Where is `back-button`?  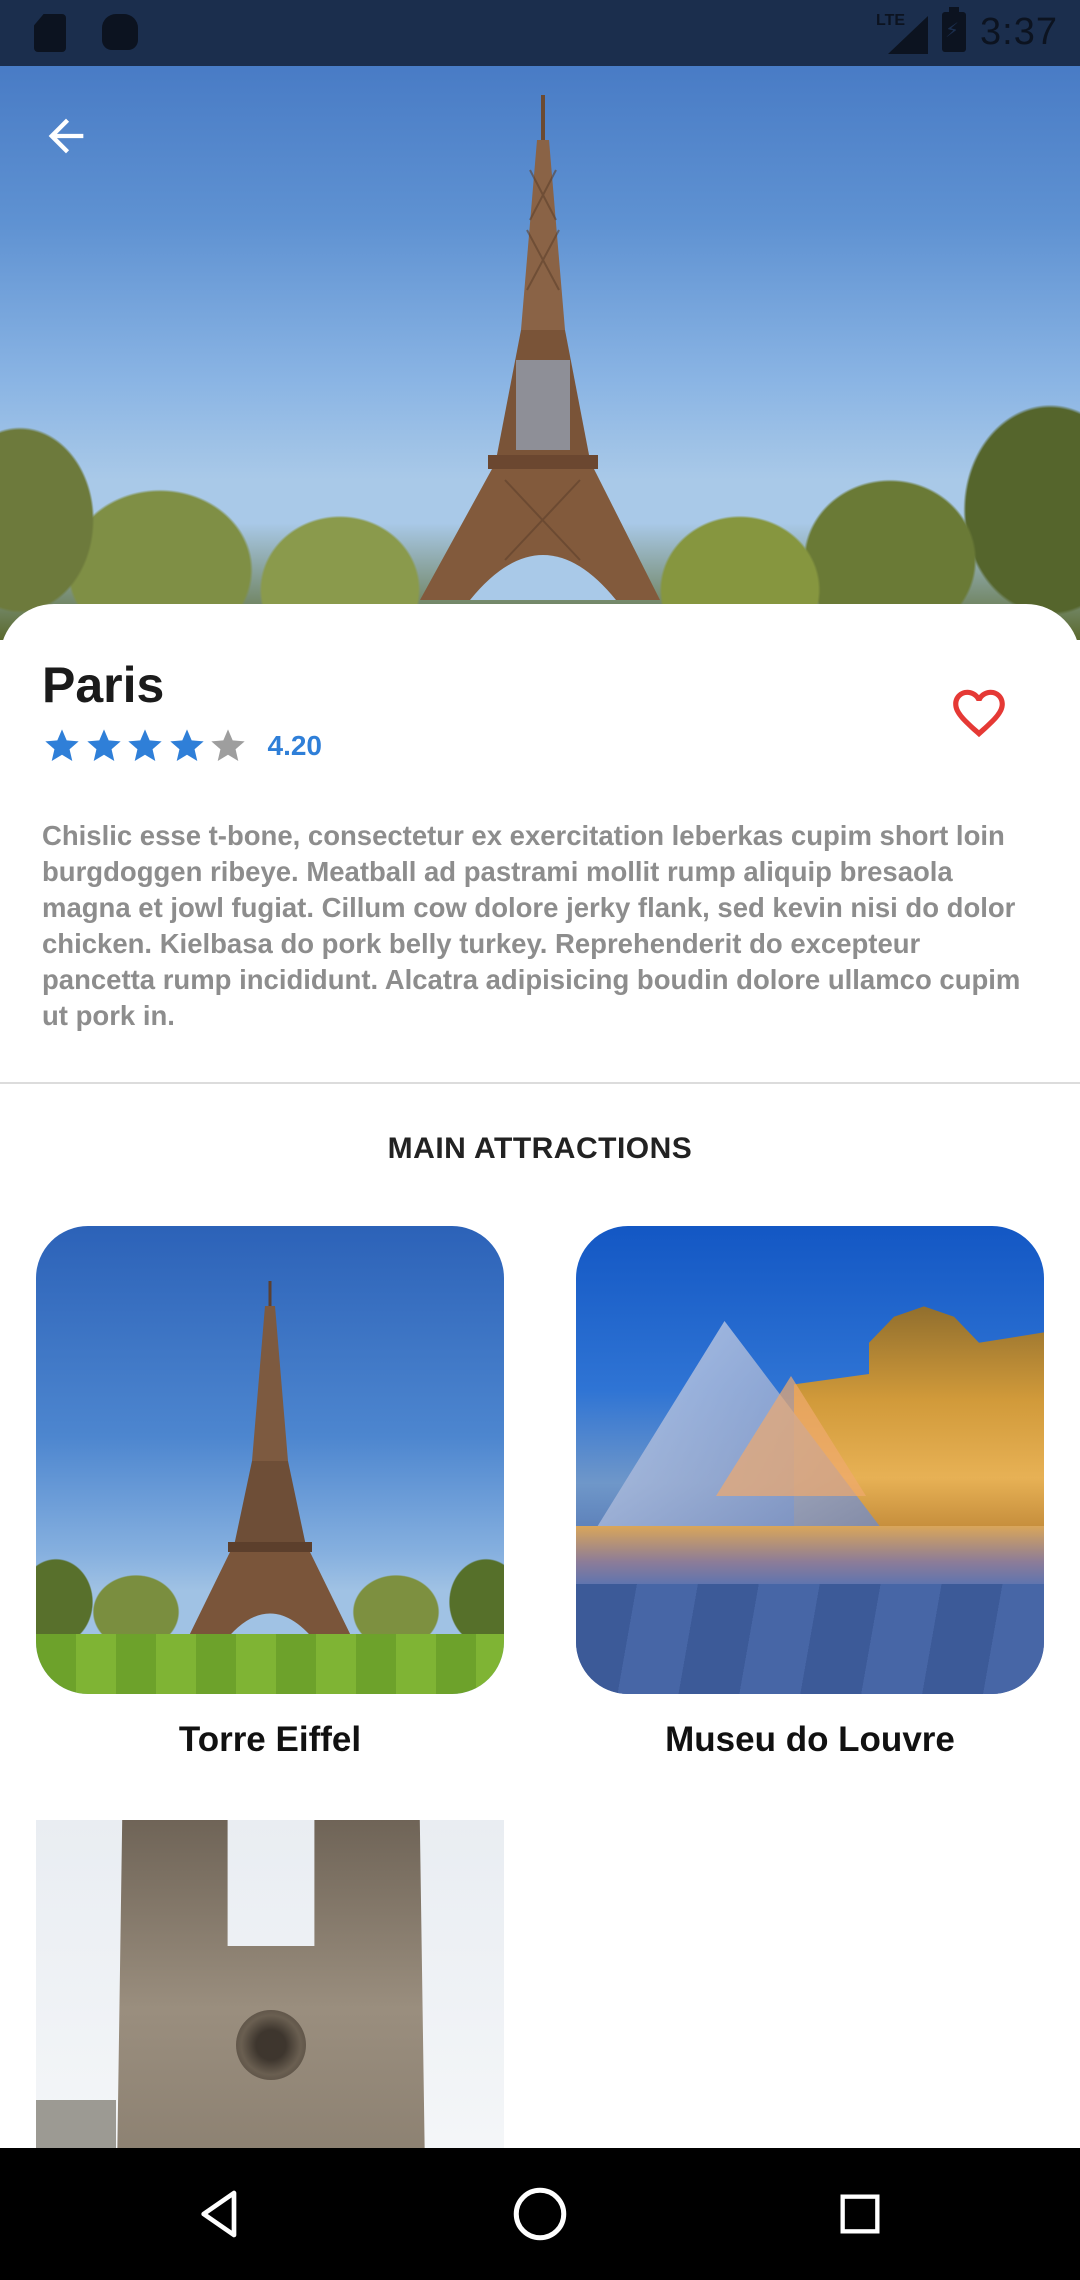
back-button is located at coordinates (66, 136).